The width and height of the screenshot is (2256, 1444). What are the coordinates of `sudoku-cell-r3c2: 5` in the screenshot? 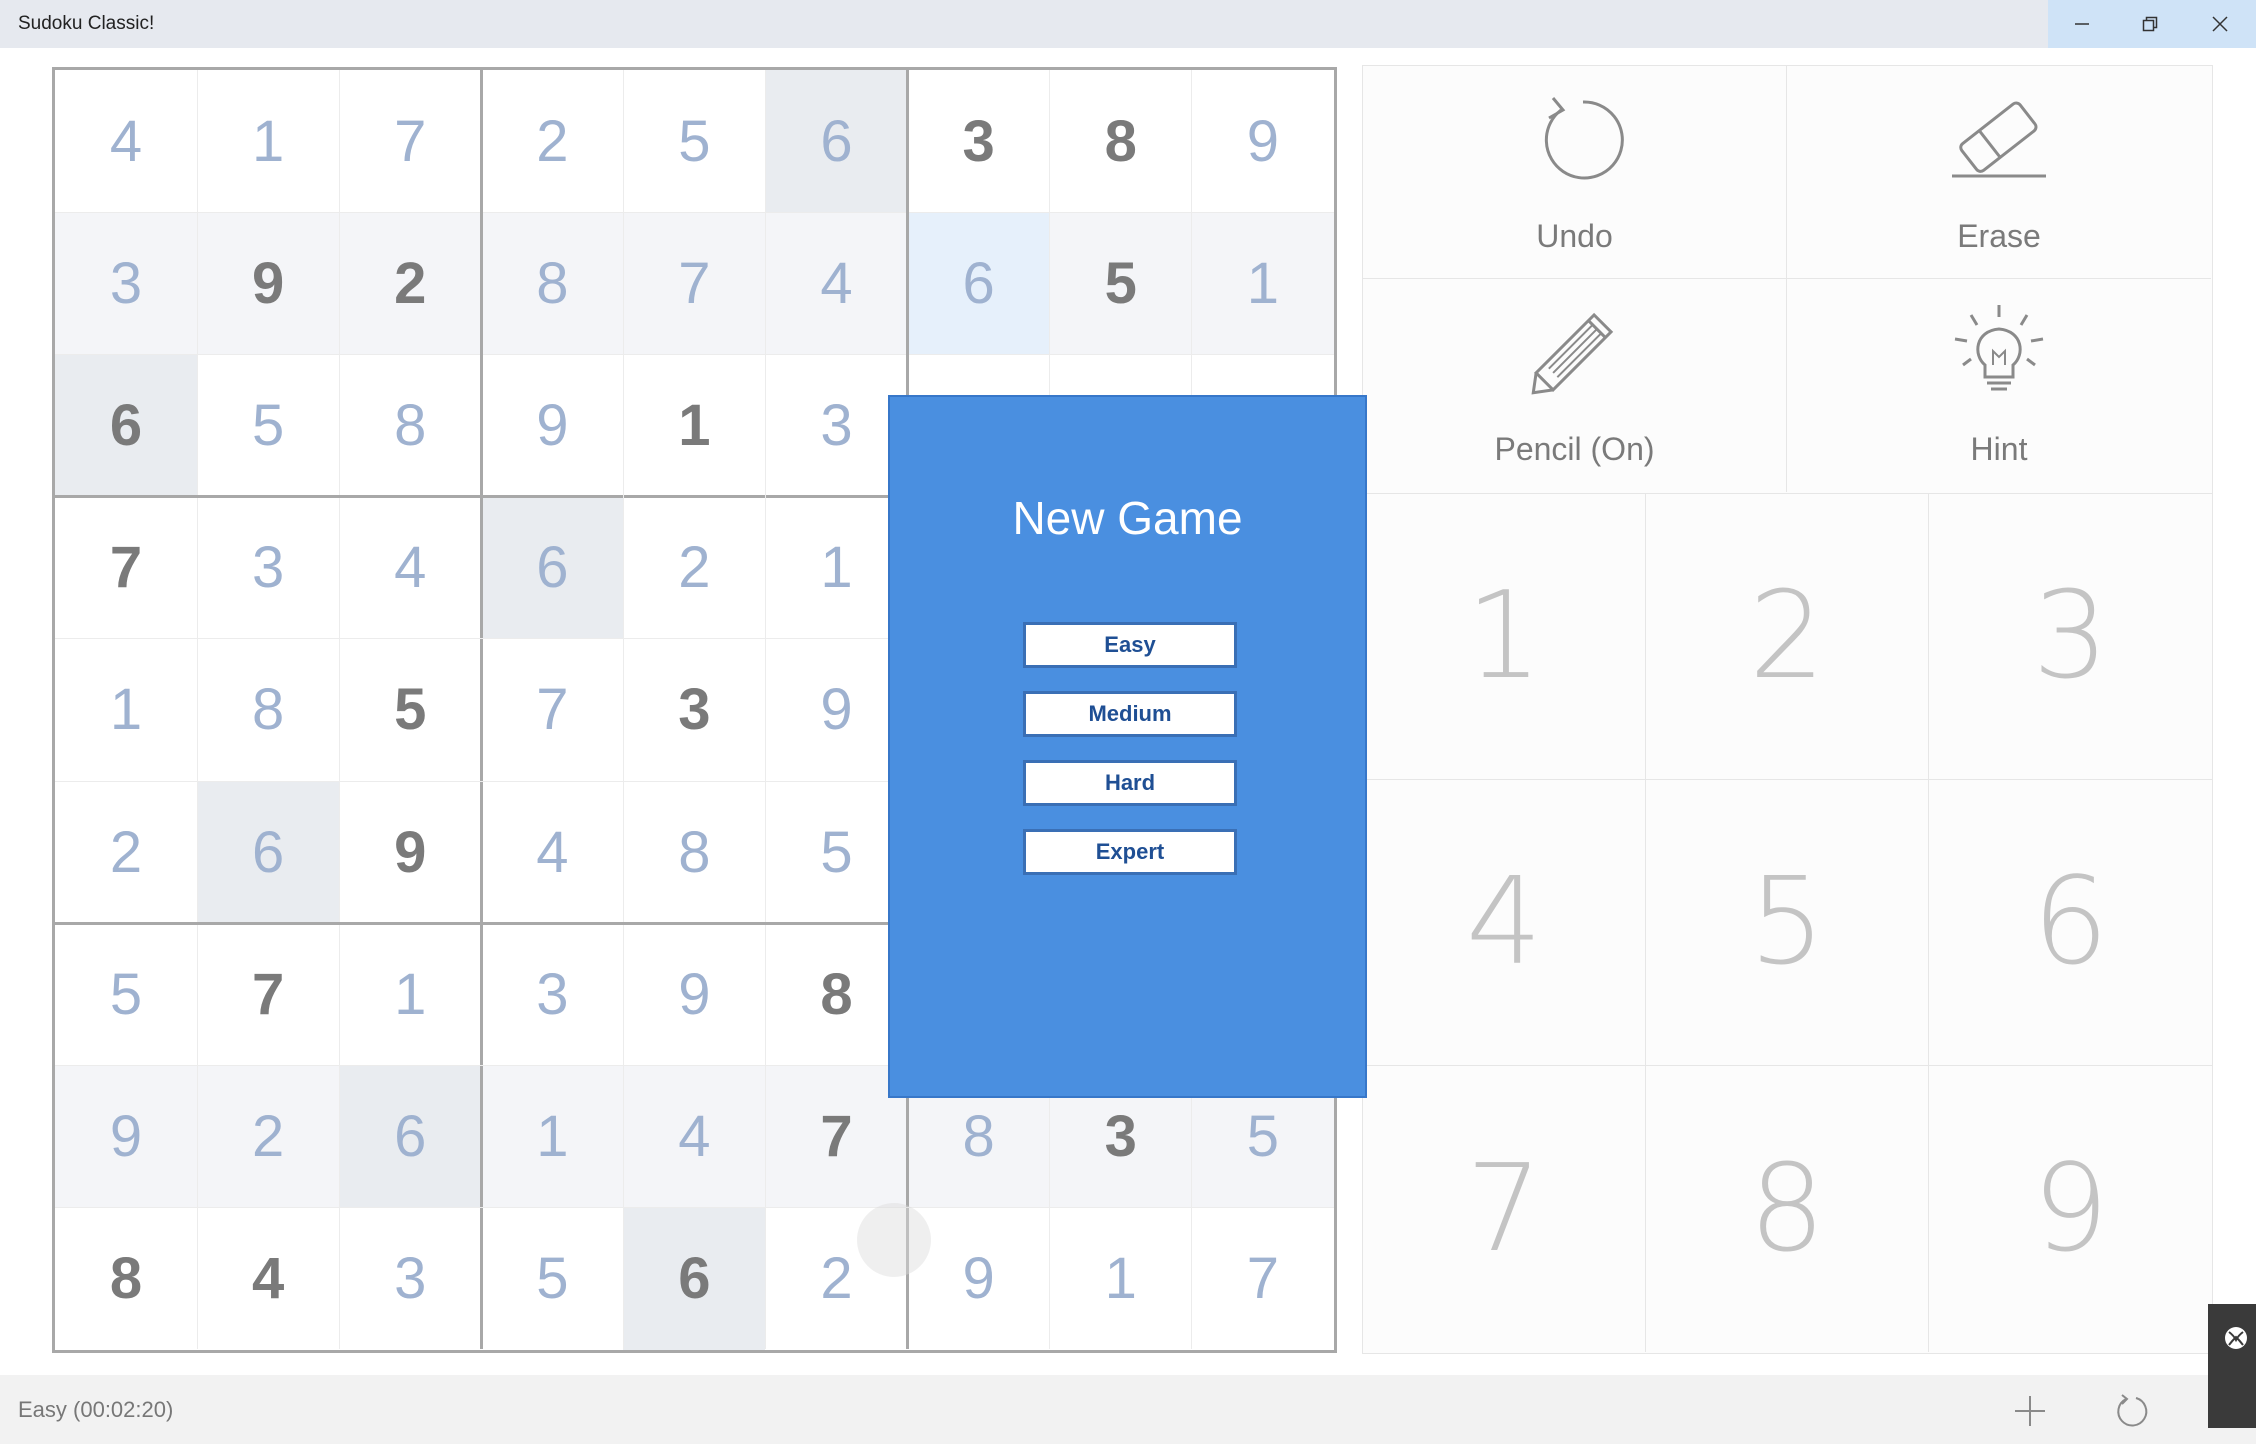 It's located at (268, 425).